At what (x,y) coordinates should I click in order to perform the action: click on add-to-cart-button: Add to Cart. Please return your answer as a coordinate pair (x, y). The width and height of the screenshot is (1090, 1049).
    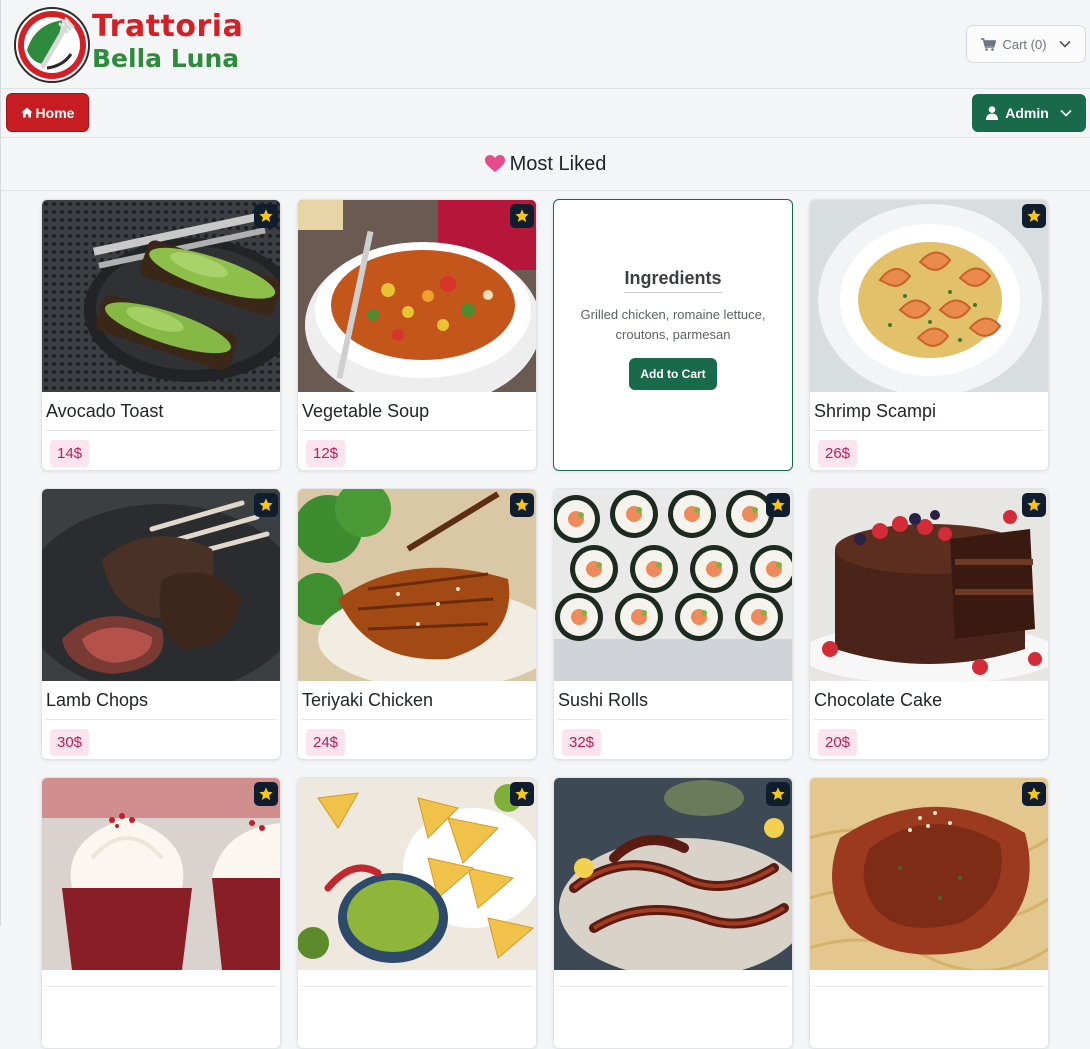
    Looking at the image, I should click on (673, 374).